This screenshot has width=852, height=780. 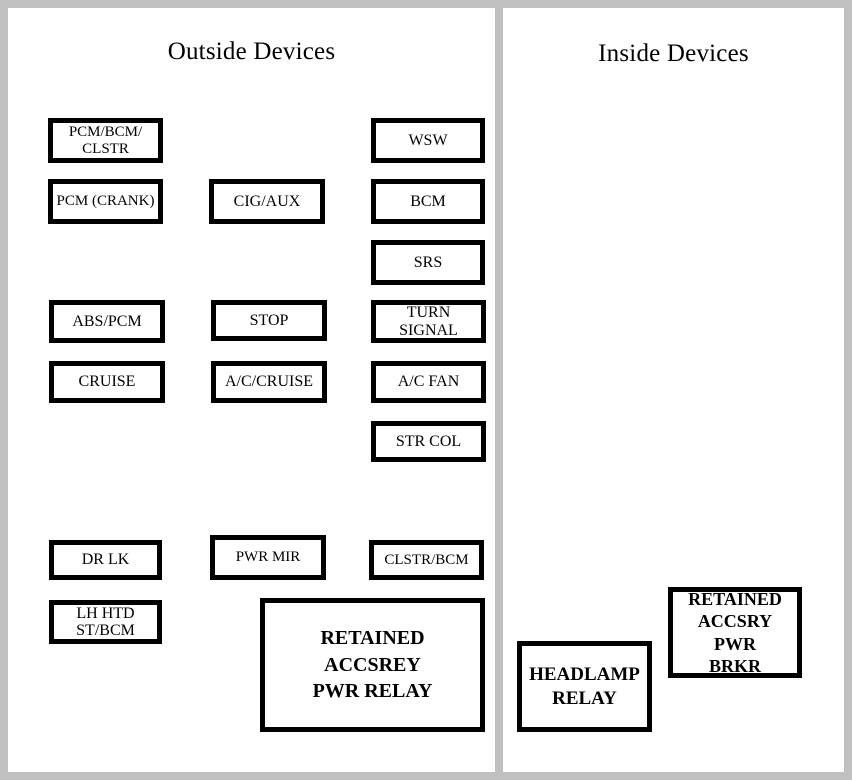 What do you see at coordinates (428, 321) in the screenshot?
I see `fuse-box-turn-signal: TURN SIGNAL` at bounding box center [428, 321].